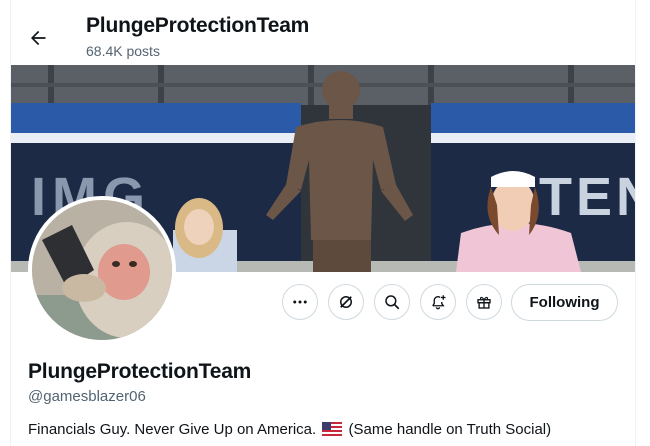 The width and height of the screenshot is (650, 446). What do you see at coordinates (587, 197) in the screenshot?
I see `banner-sign-right: TEN` at bounding box center [587, 197].